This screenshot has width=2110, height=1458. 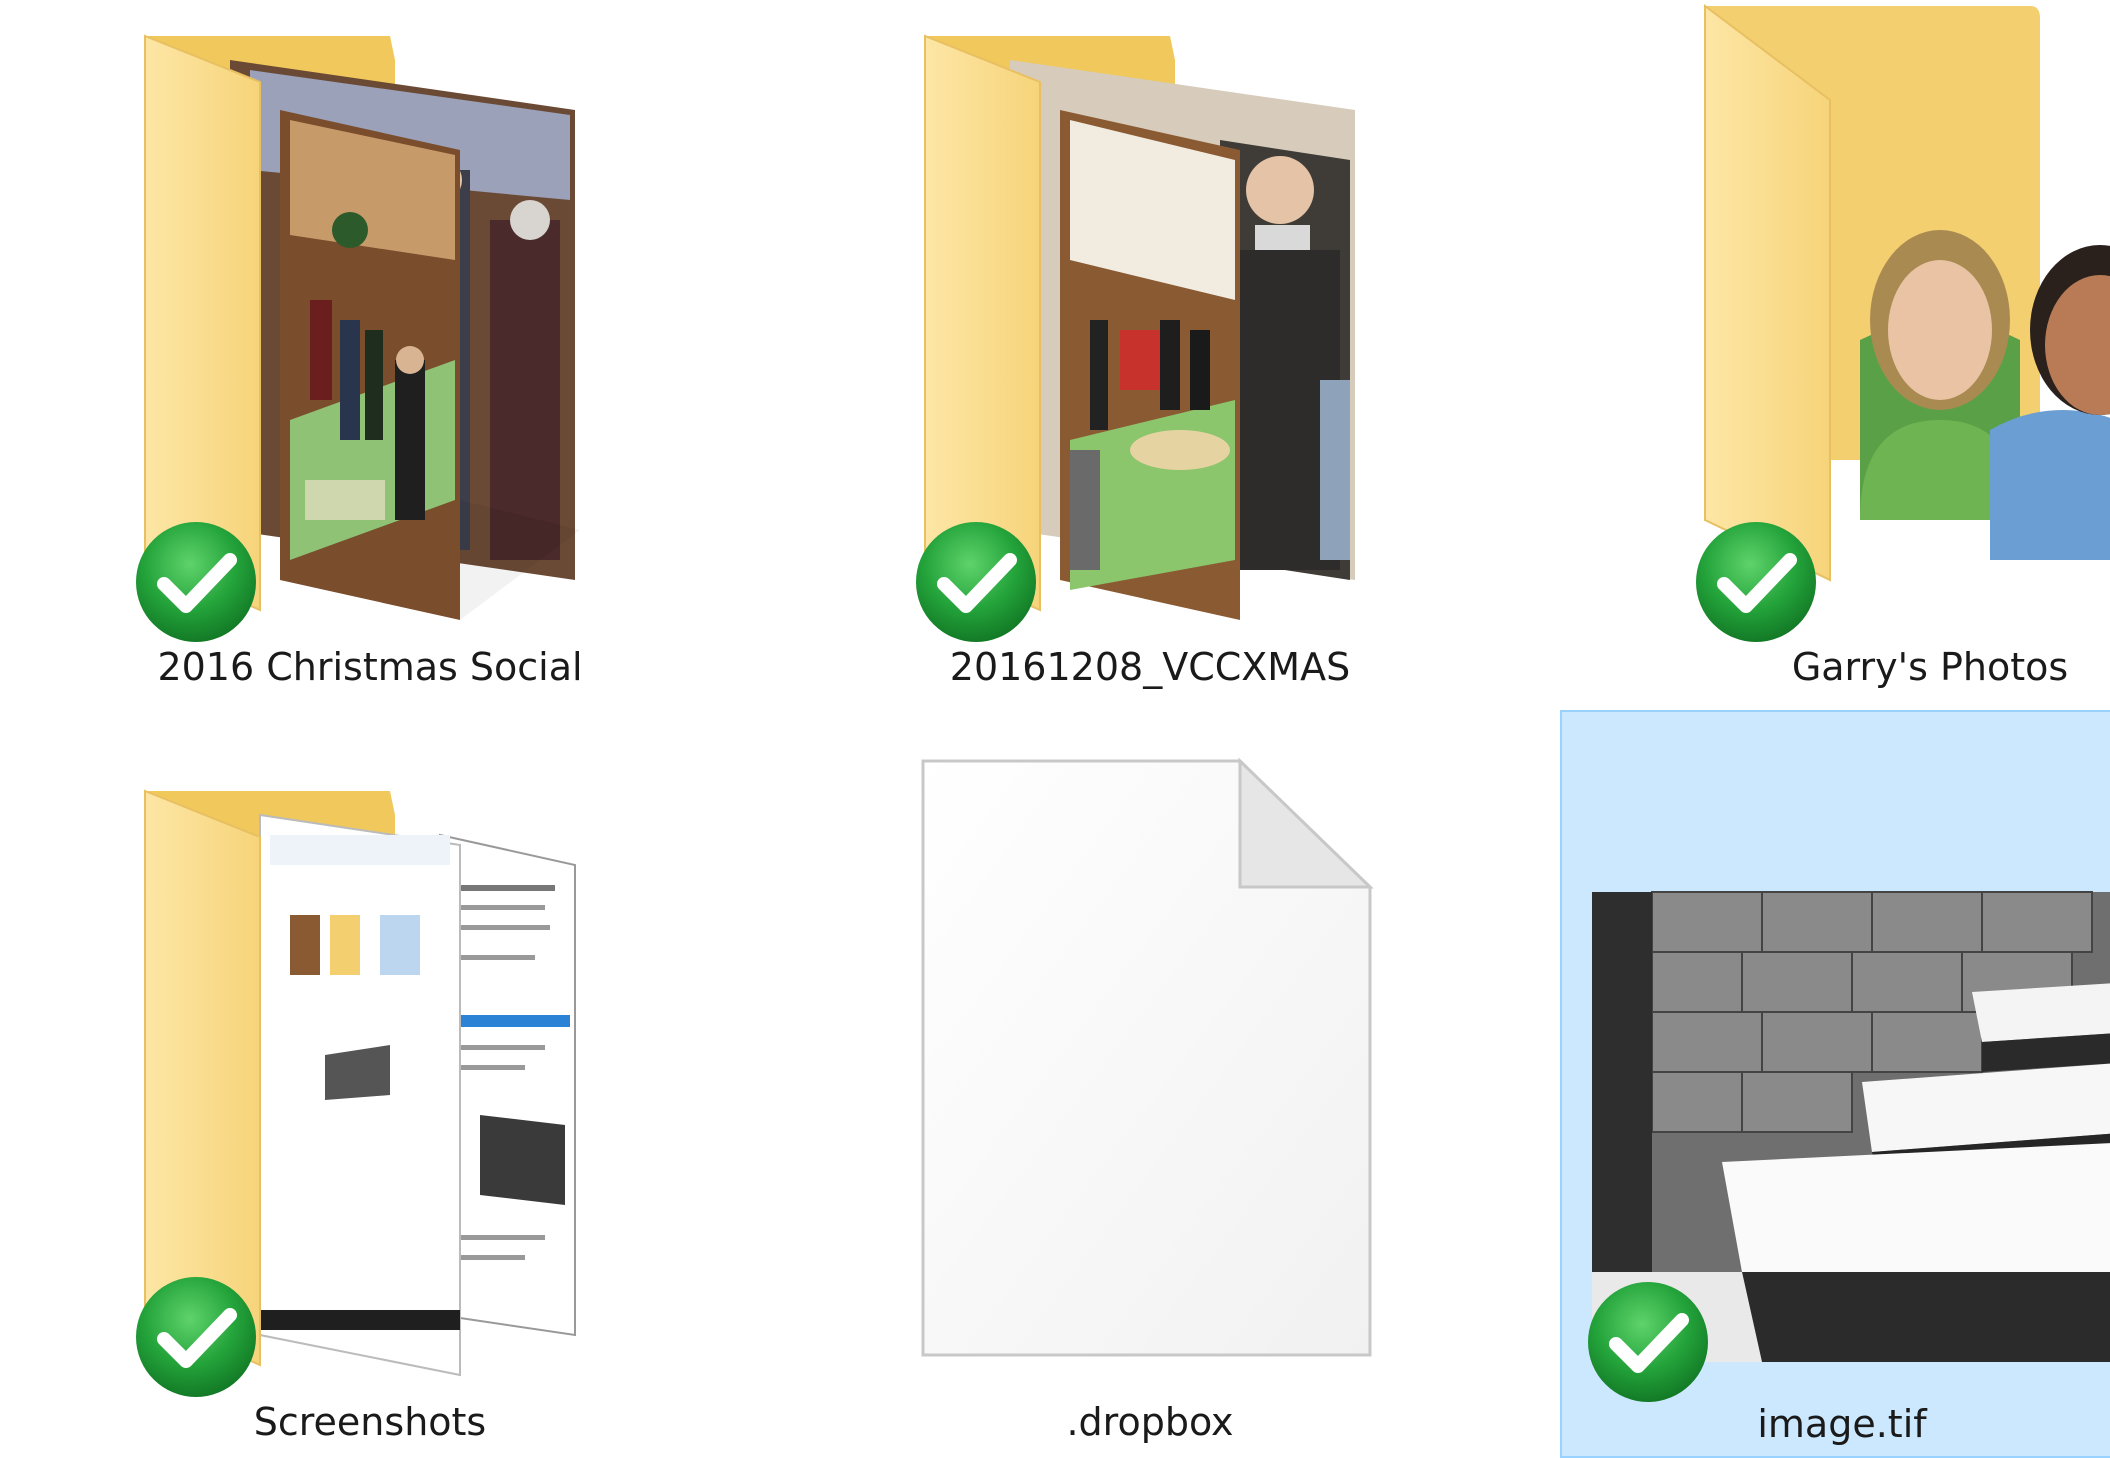 I want to click on folder-item-garrys-photos: Garry's Photos, so click(x=1890, y=370).